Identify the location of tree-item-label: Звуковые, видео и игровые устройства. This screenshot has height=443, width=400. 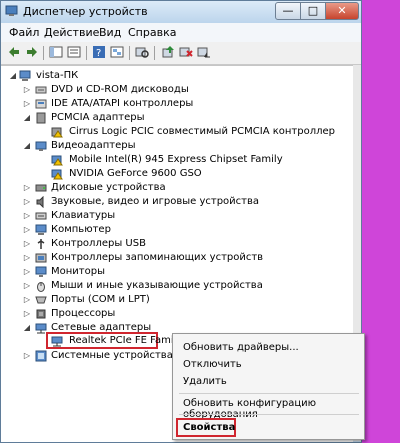
(155, 201).